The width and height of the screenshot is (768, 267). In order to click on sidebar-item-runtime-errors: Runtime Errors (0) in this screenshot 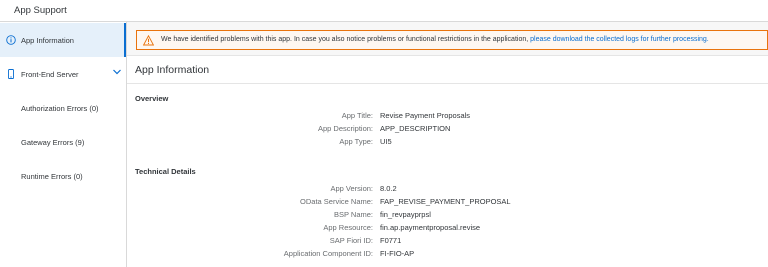, I will do `click(63, 177)`.